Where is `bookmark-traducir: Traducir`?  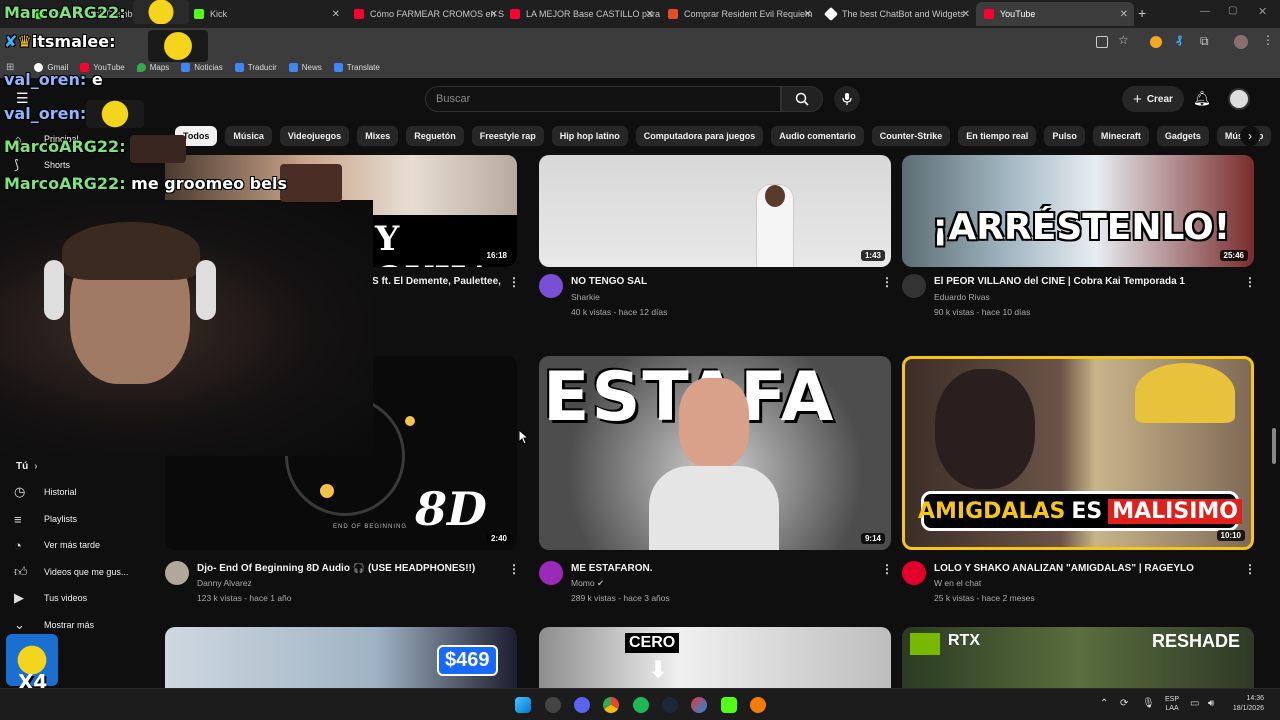 bookmark-traducir: Traducir is located at coordinates (255, 67).